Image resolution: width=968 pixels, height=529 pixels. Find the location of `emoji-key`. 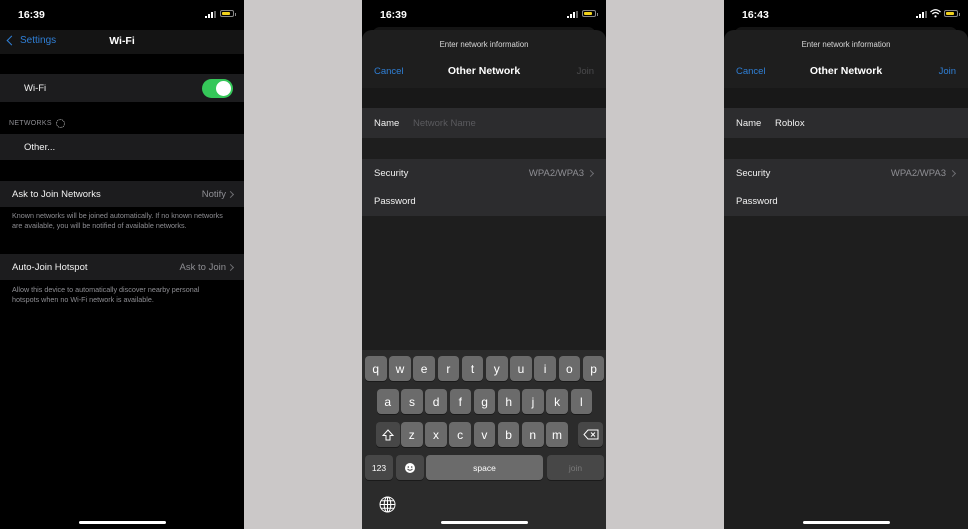

emoji-key is located at coordinates (410, 467).